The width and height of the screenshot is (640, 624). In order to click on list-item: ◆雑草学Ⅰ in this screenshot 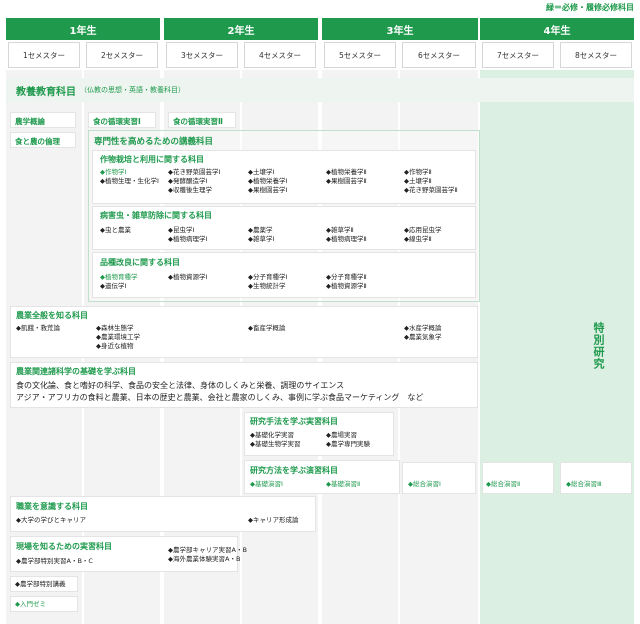, I will do `click(261, 239)`.